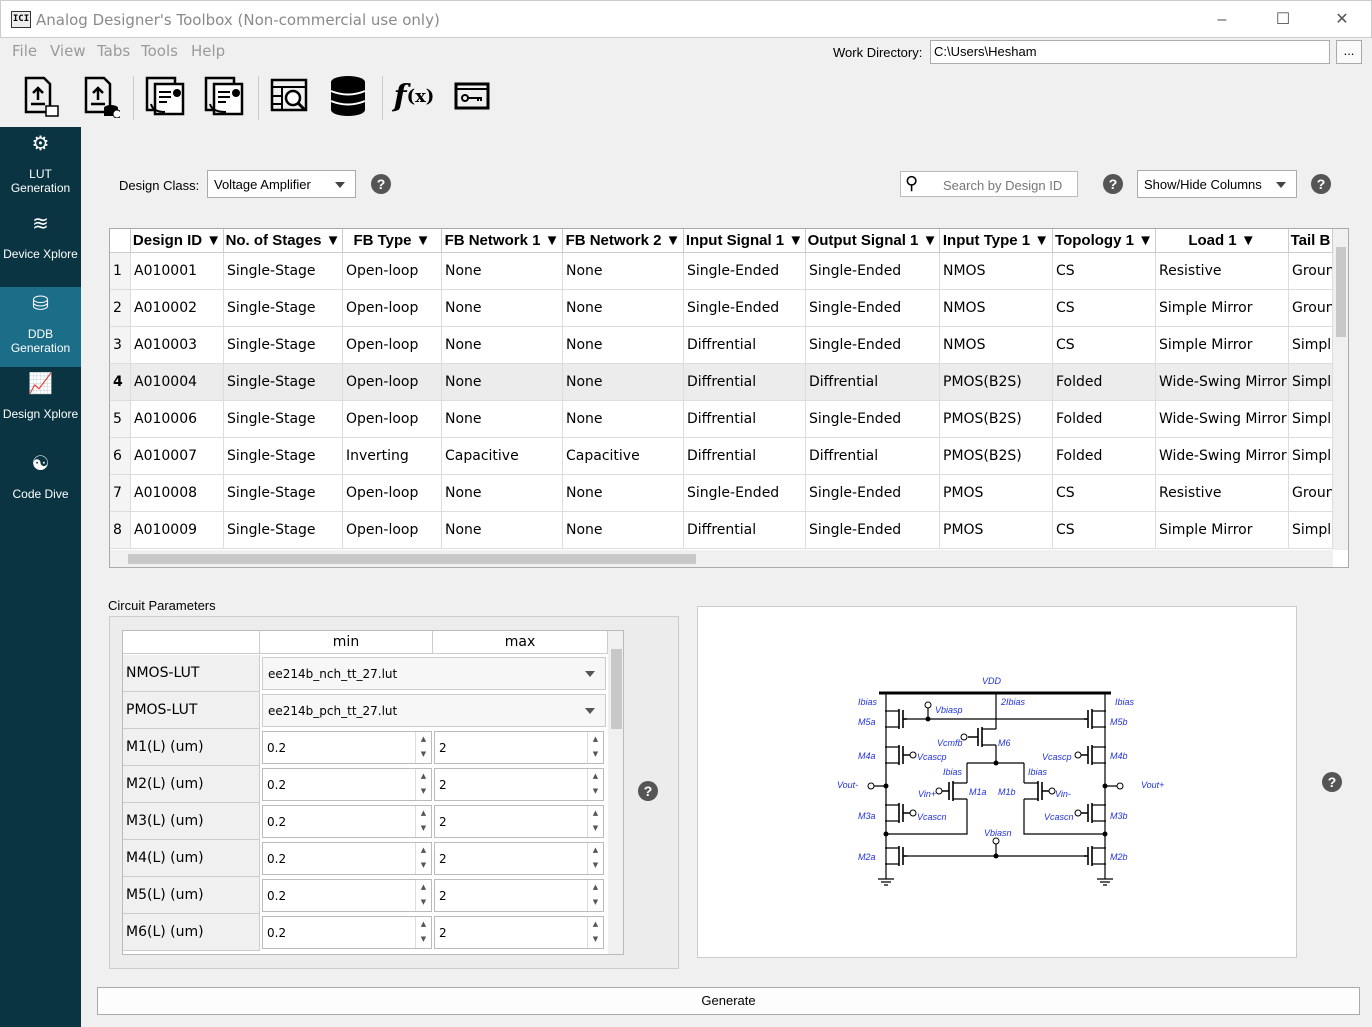  What do you see at coordinates (1104, 241) in the screenshot?
I see `column-header: Topology 1 ▼` at bounding box center [1104, 241].